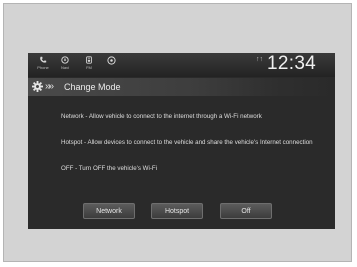 This screenshot has height=267, width=357. What do you see at coordinates (109, 168) in the screenshot?
I see `off-description: OFF - Turn OFF the vehicle's Wi-Fi` at bounding box center [109, 168].